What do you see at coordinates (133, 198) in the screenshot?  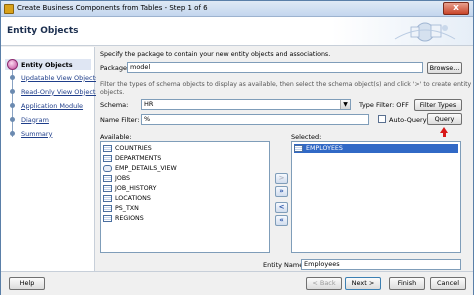 I see `list-item-label: LOCATIONS` at bounding box center [133, 198].